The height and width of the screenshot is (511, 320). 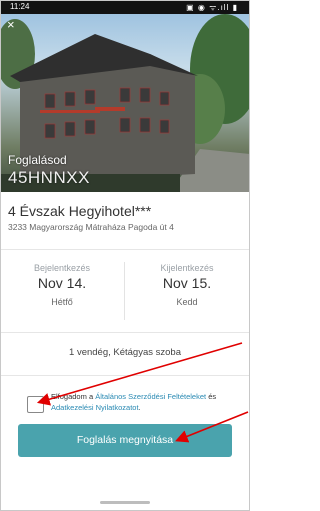 I want to click on home-indicator, so click(x=125, y=502).